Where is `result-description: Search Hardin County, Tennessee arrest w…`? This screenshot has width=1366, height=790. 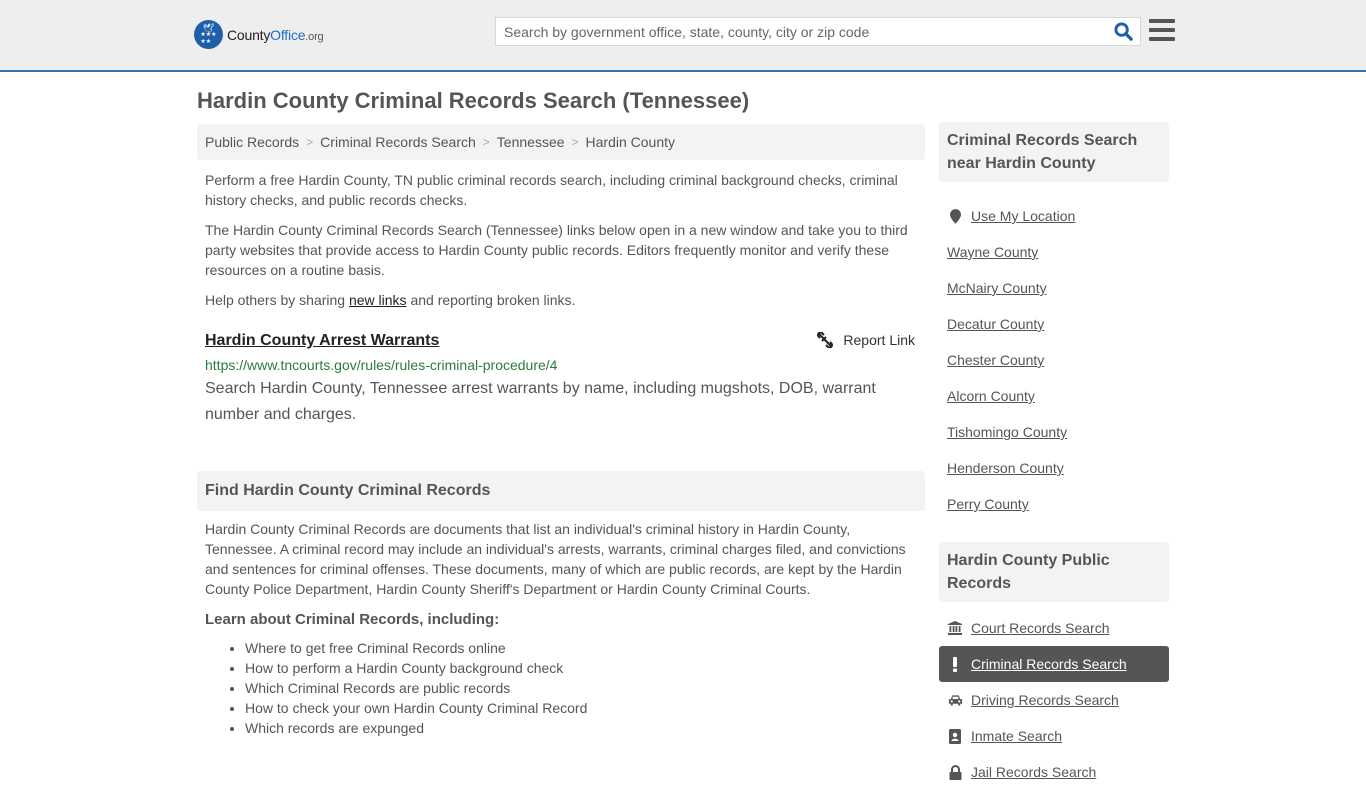 result-description: Search Hardin County, Tennessee arrest w… is located at coordinates (540, 401).